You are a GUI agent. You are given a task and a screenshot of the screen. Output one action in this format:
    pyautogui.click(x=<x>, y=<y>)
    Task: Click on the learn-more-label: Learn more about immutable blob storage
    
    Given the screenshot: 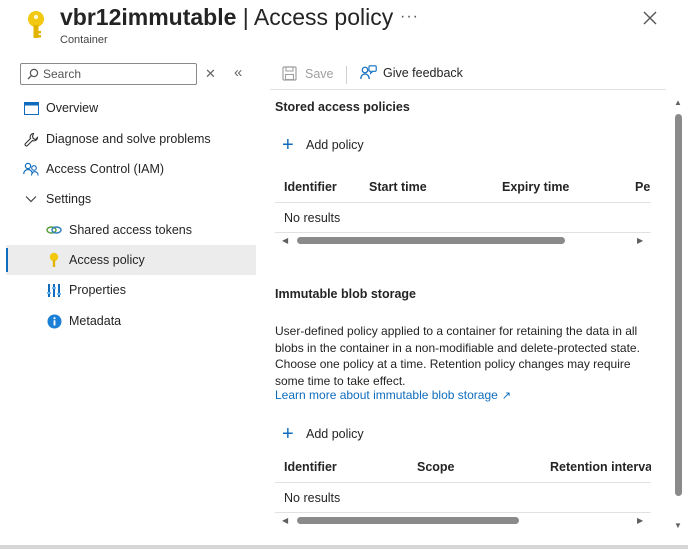 What is the action you would take?
    pyautogui.click(x=386, y=395)
    